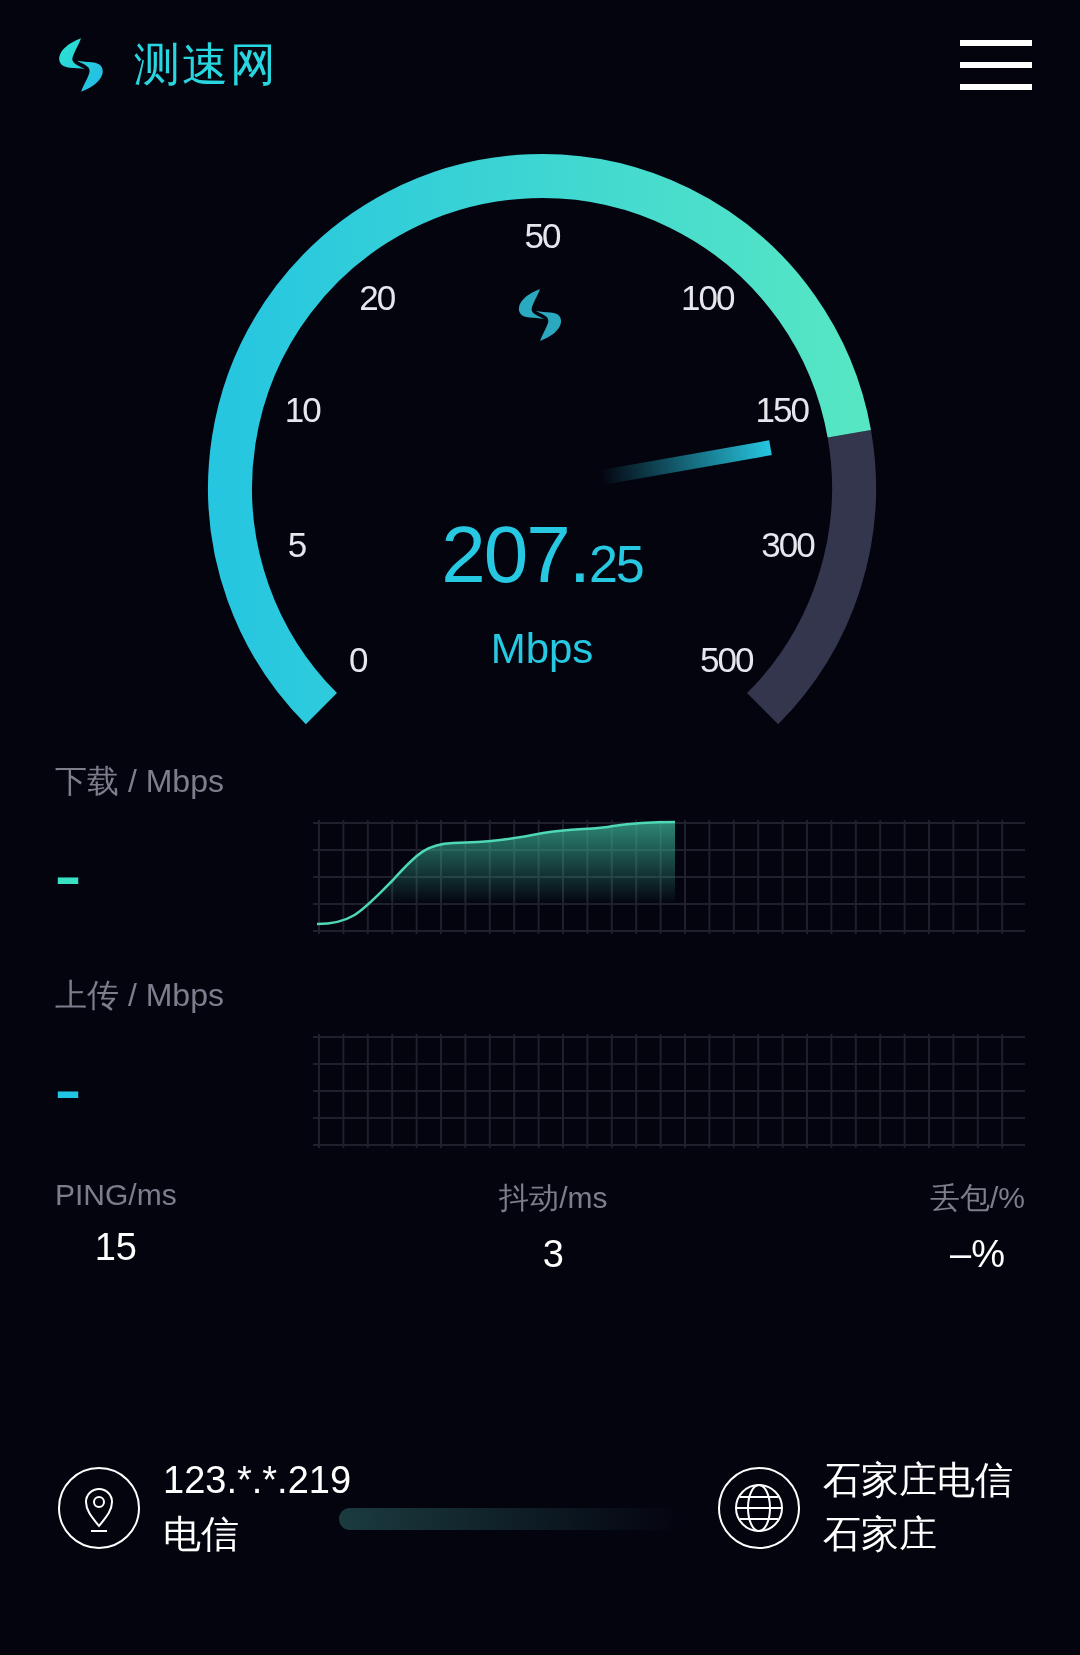 Image resolution: width=1080 pixels, height=1655 pixels. Describe the element at coordinates (759, 1507) in the screenshot. I see `globe-icon` at that location.